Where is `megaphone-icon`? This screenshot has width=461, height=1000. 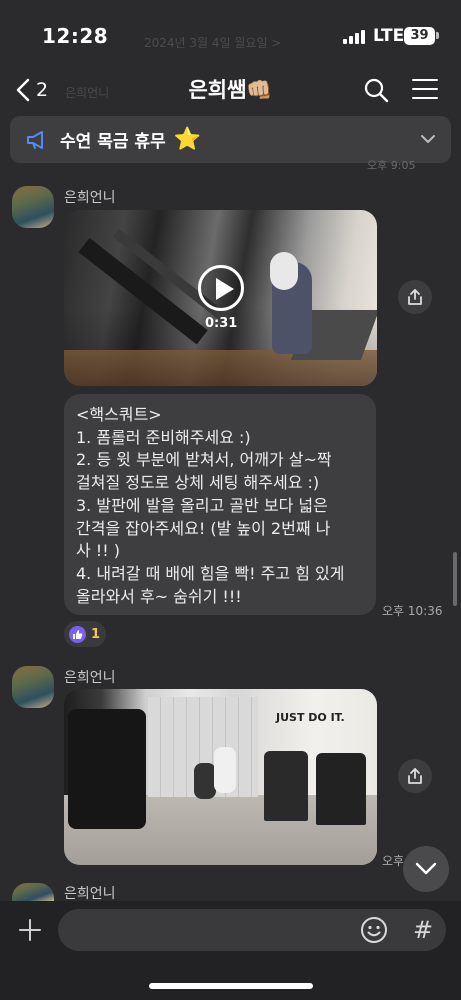 megaphone-icon is located at coordinates (35, 139).